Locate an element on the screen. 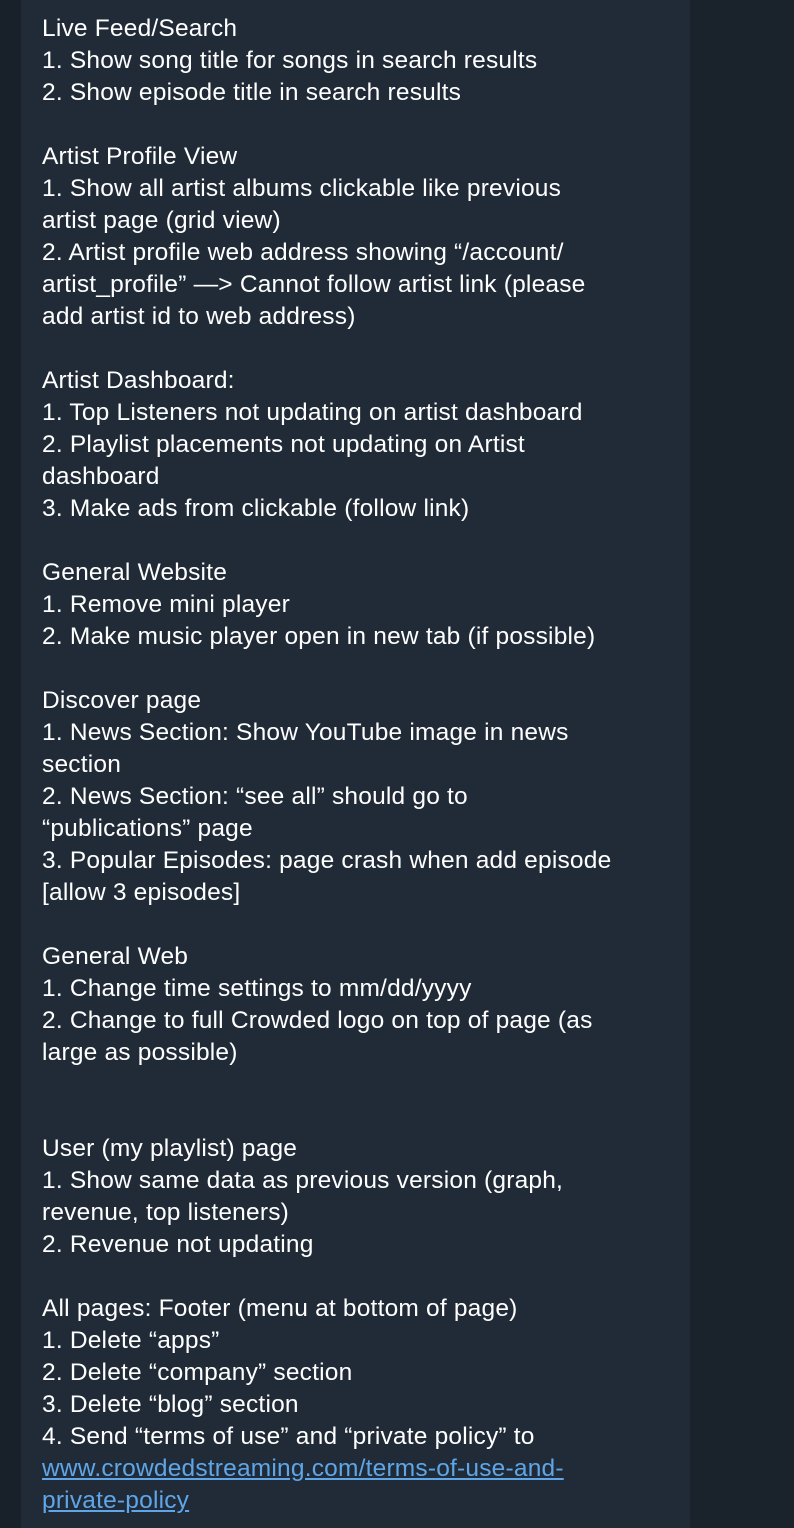 The width and height of the screenshot is (794, 1528). message-line: section is located at coordinates (82, 764).